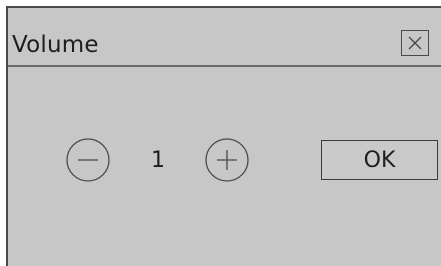 The height and width of the screenshot is (266, 441). I want to click on minus-circle-icon, so click(88, 160).